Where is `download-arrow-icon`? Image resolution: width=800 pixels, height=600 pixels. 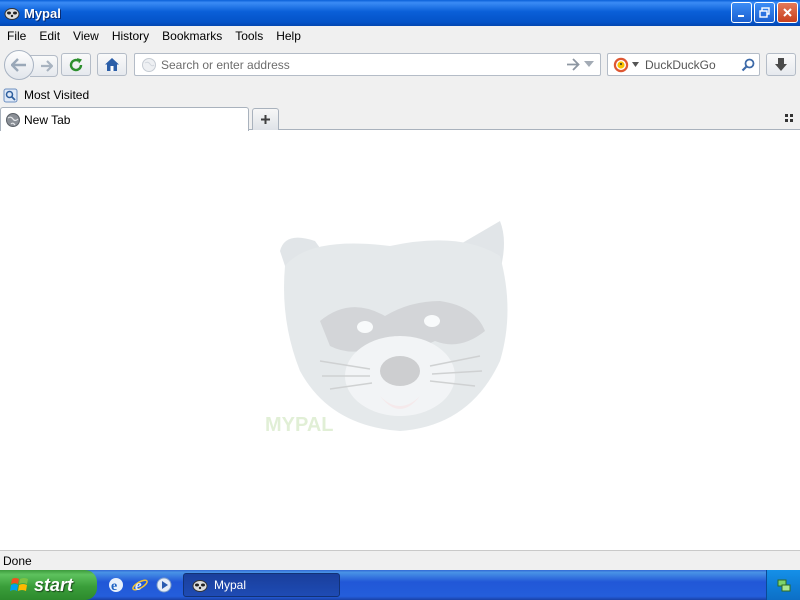
download-arrow-icon is located at coordinates (781, 64).